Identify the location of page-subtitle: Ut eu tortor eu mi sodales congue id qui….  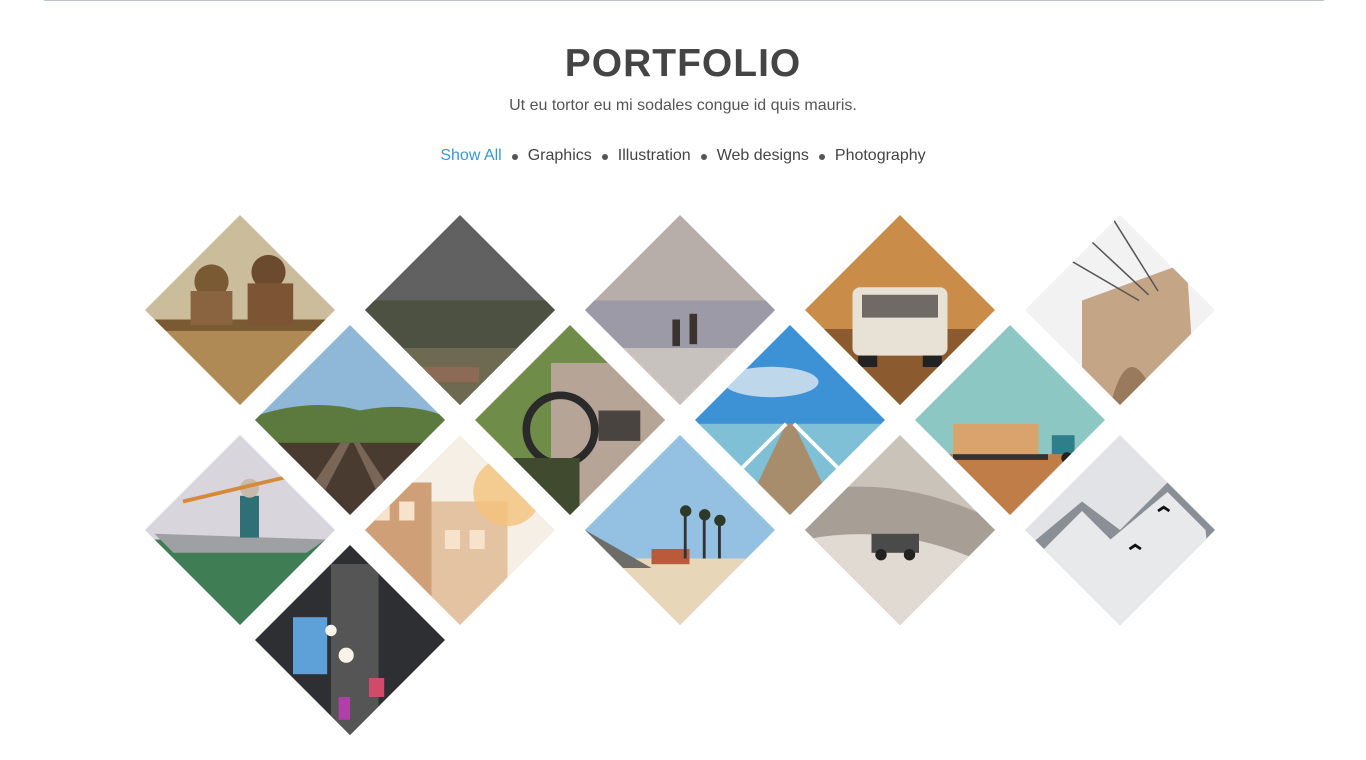
(683, 105).